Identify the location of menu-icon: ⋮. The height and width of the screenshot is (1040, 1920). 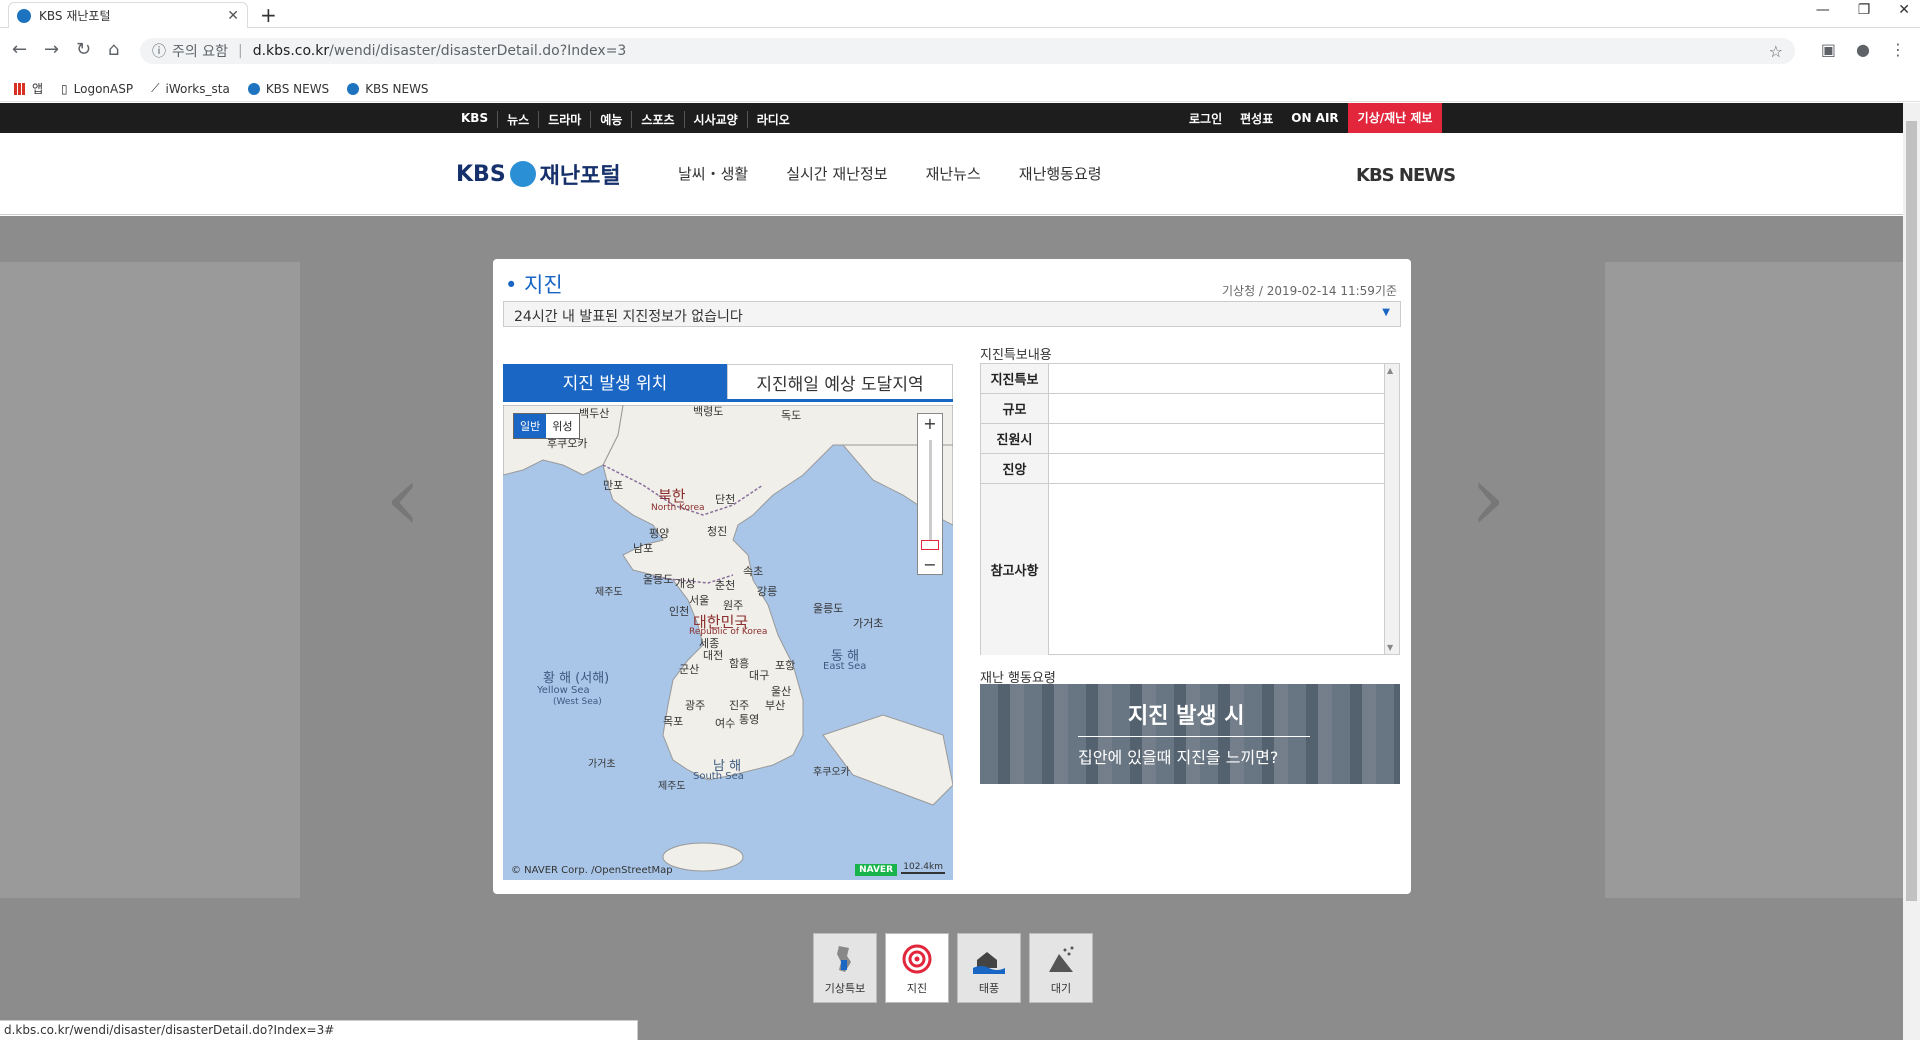
(1898, 49).